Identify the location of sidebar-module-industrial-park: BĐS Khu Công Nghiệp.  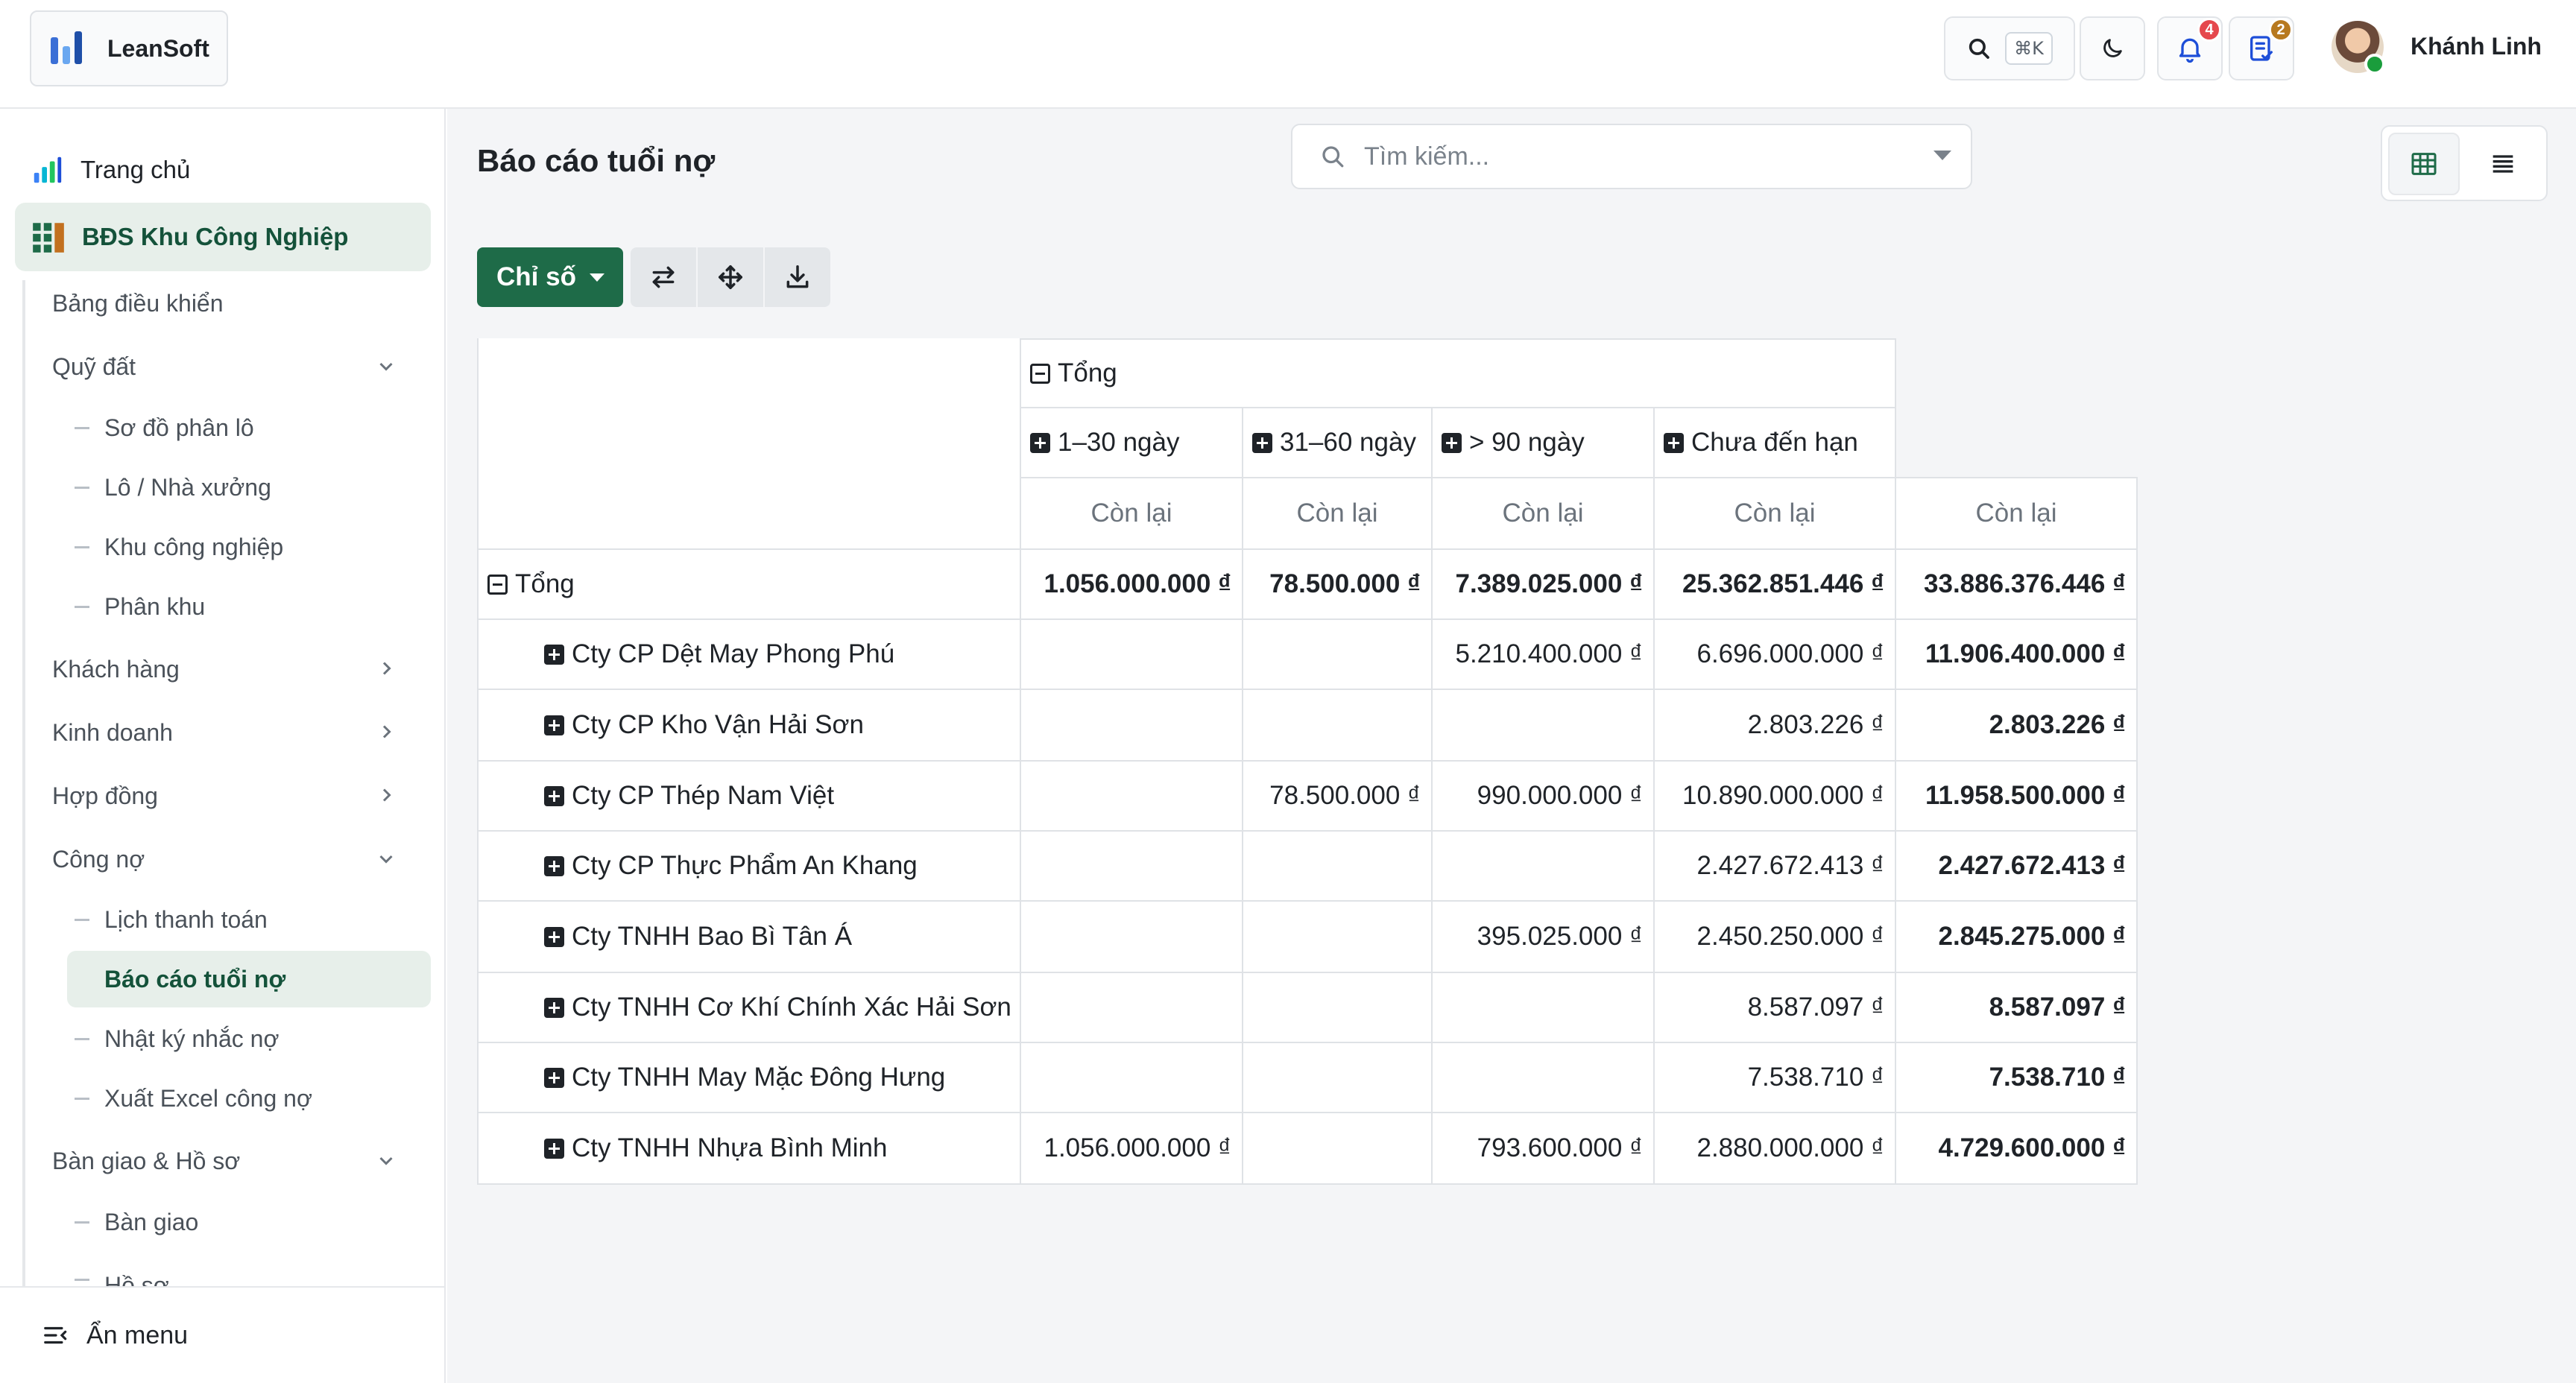
(223, 237).